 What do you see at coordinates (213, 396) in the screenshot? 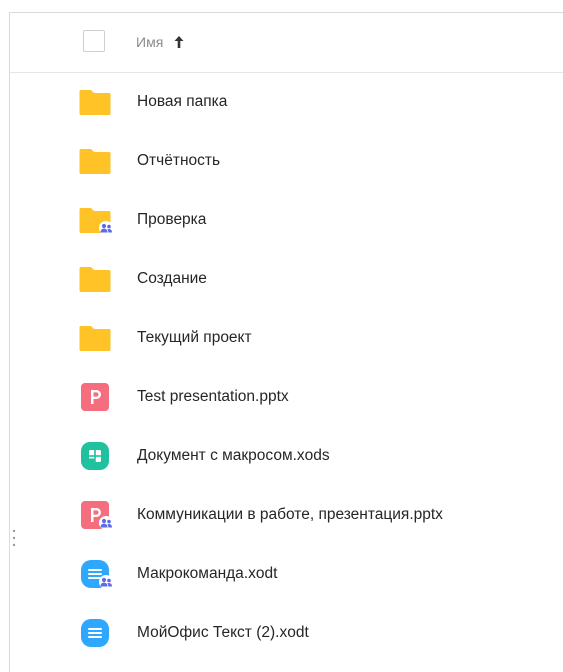
I see `file-name: Test presentation.pptx` at bounding box center [213, 396].